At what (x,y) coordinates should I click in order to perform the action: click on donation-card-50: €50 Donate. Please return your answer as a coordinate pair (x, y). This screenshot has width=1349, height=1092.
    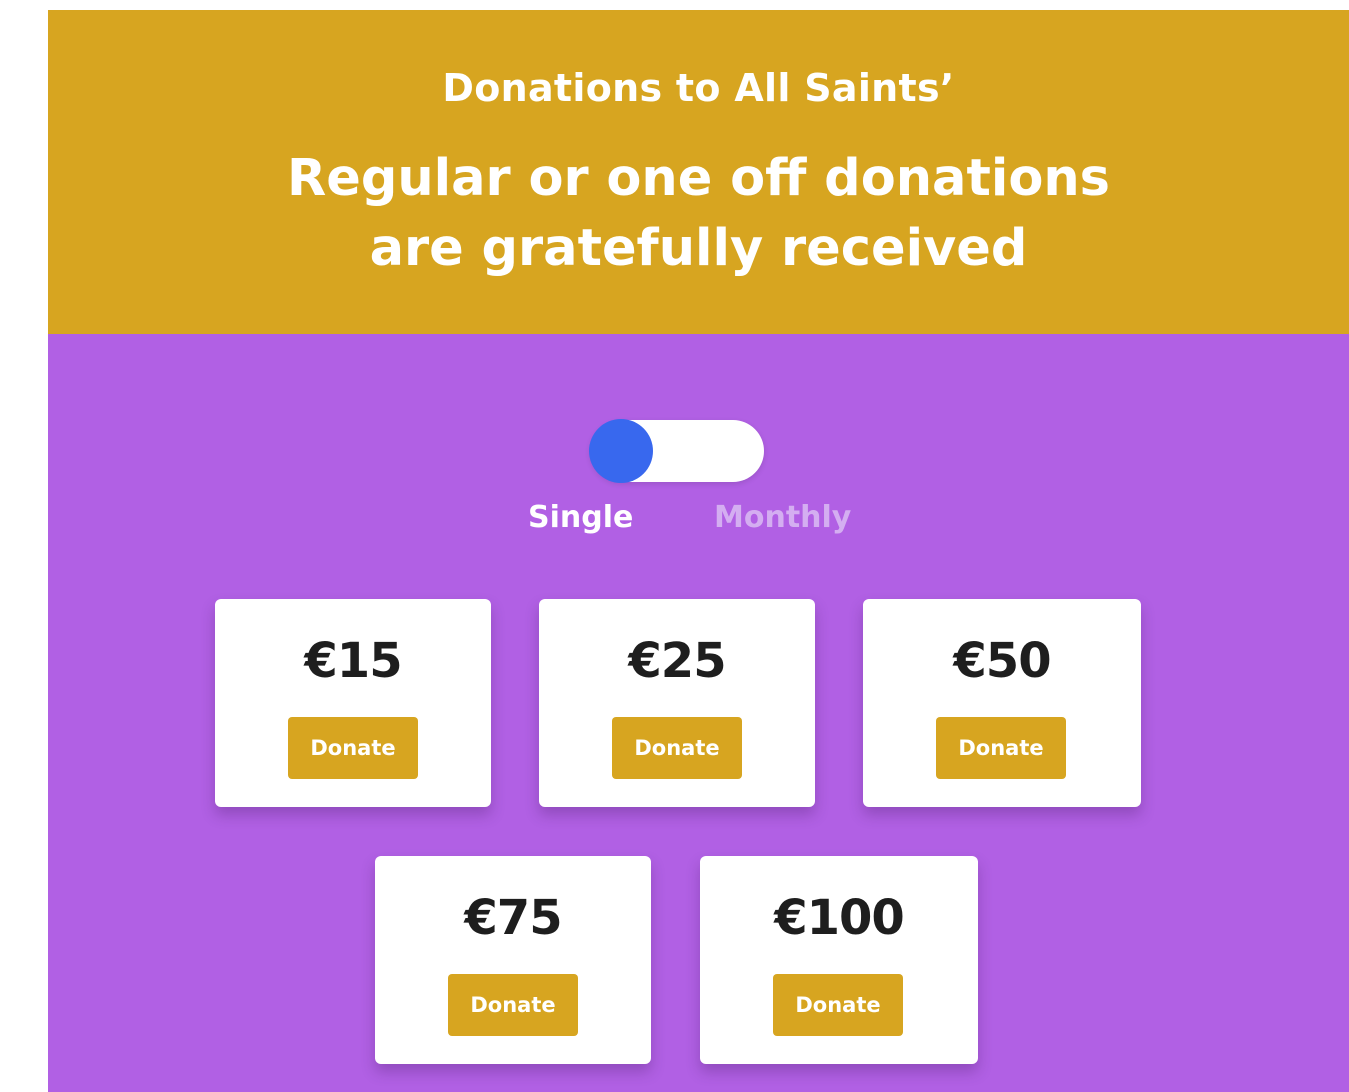
    Looking at the image, I should click on (1002, 703).